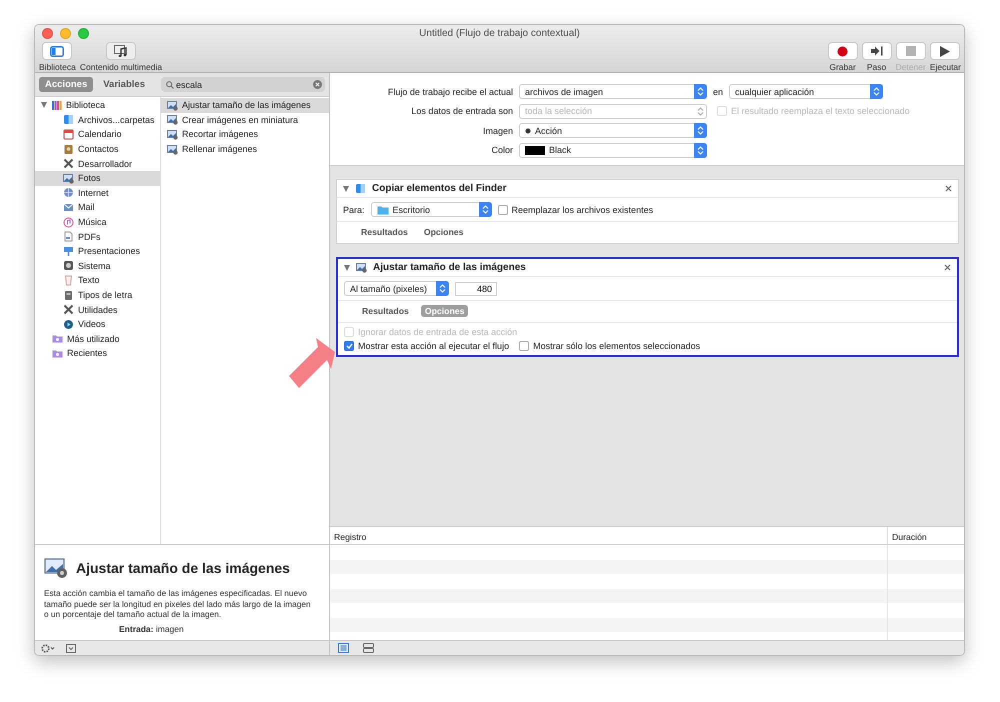 This screenshot has height=702, width=1000. Describe the element at coordinates (97, 309) in the screenshot. I see `library-item: Utilidades` at that location.